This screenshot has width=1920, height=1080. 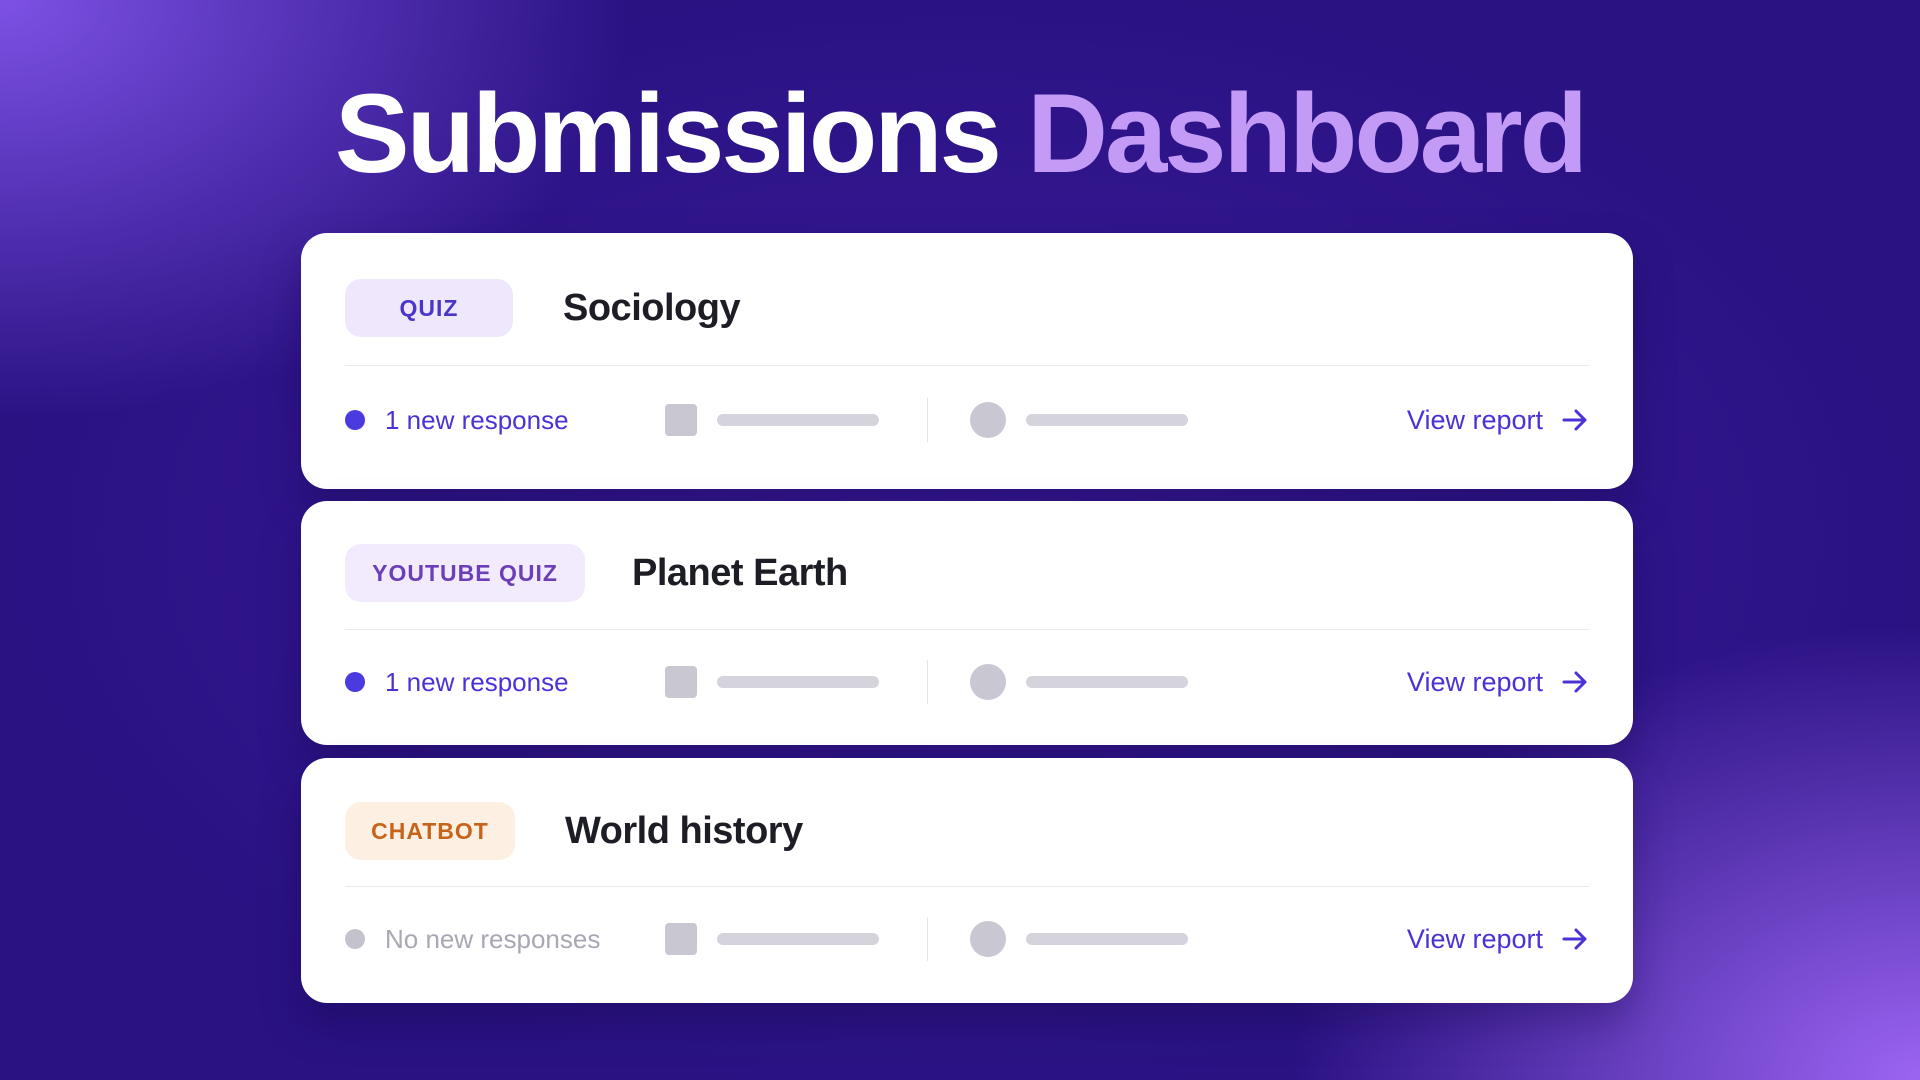 What do you see at coordinates (493, 938) in the screenshot?
I see `status-text: No new responses` at bounding box center [493, 938].